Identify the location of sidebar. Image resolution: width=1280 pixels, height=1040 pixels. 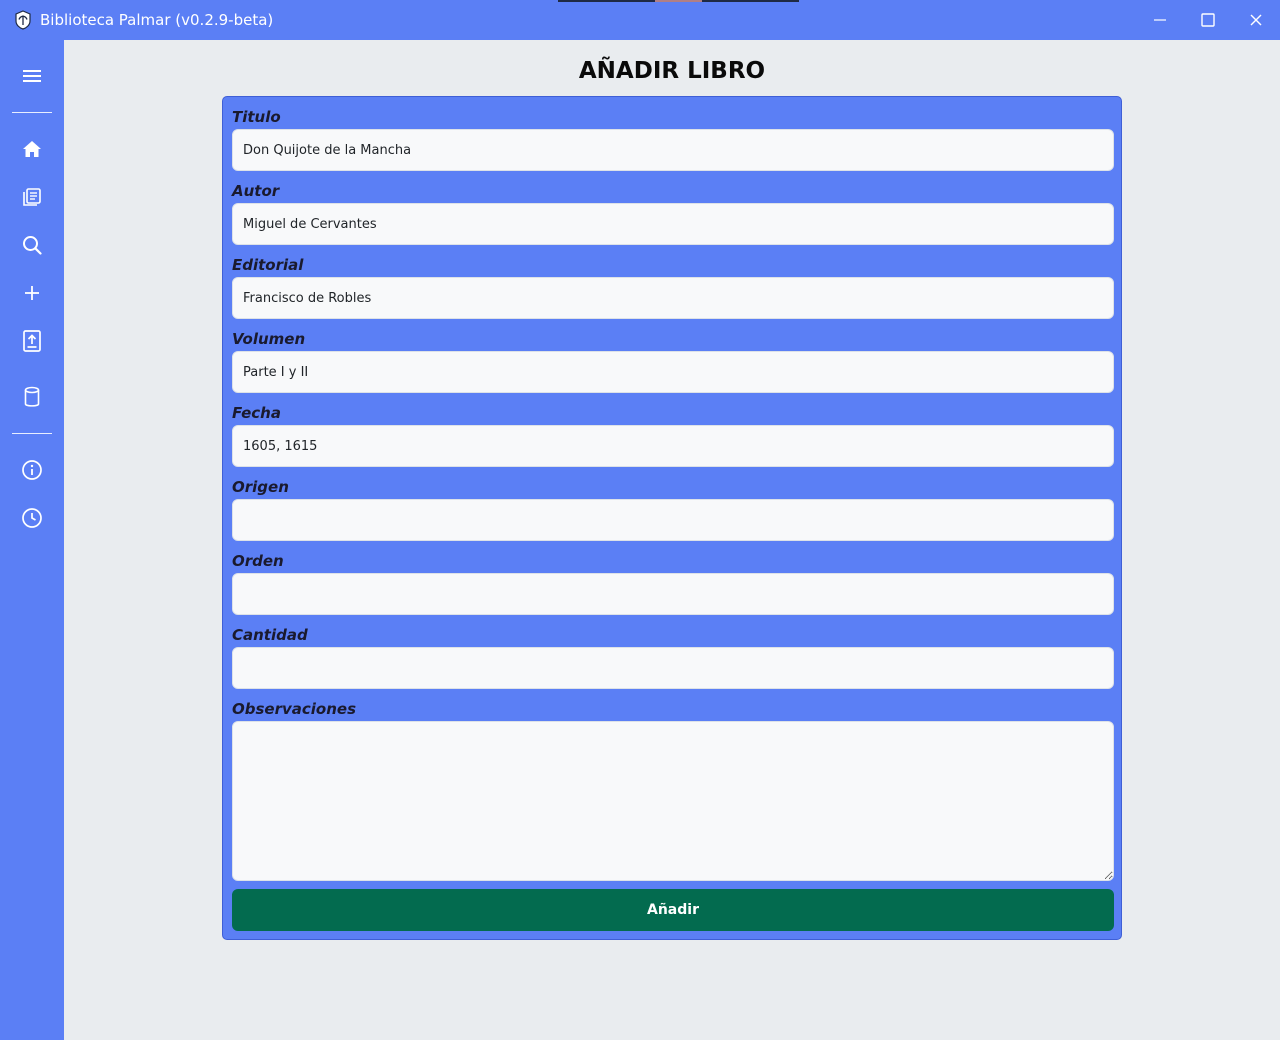
(32, 540).